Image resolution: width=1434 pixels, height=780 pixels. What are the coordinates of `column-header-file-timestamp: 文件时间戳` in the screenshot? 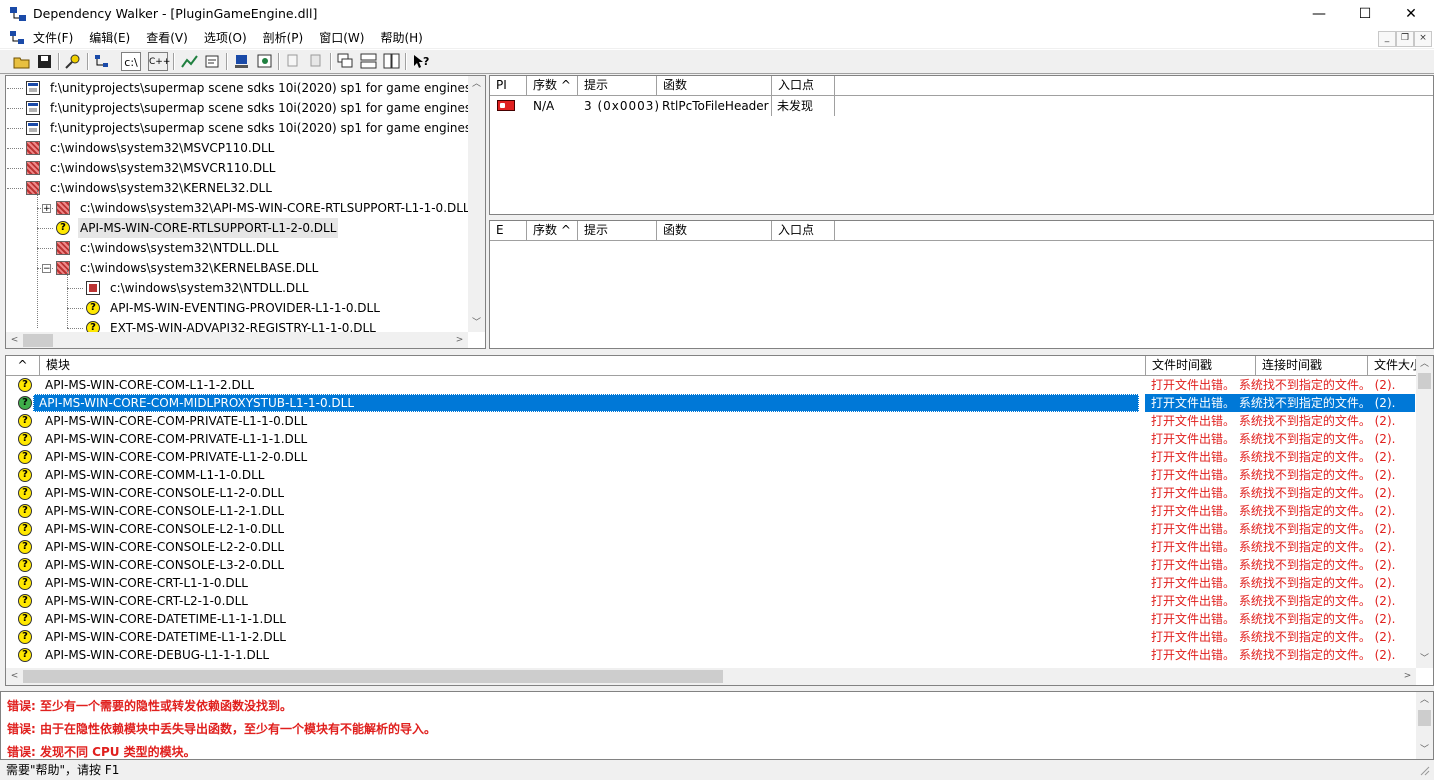 It's located at (1201, 366).